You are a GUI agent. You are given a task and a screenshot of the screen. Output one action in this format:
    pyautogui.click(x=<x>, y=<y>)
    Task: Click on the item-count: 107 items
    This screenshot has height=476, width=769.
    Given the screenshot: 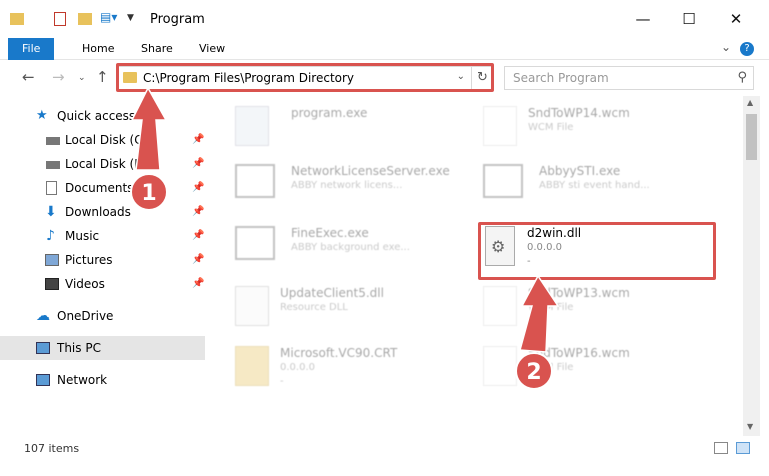 What is the action you would take?
    pyautogui.click(x=52, y=448)
    